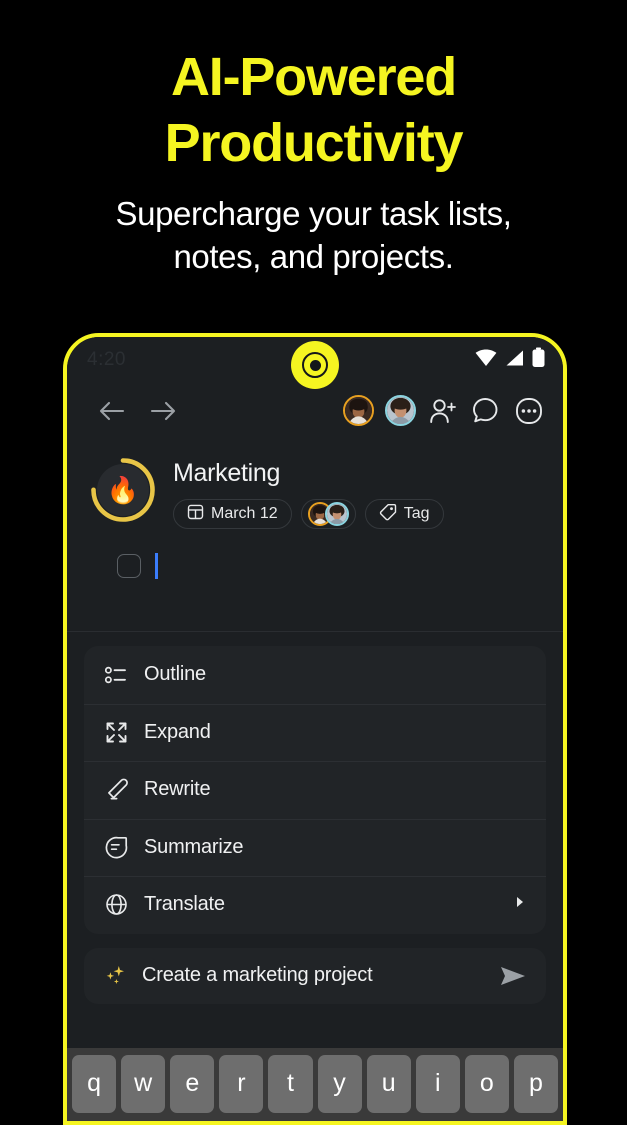  I want to click on ai-prompt-bar: Create a marketing project, so click(315, 975).